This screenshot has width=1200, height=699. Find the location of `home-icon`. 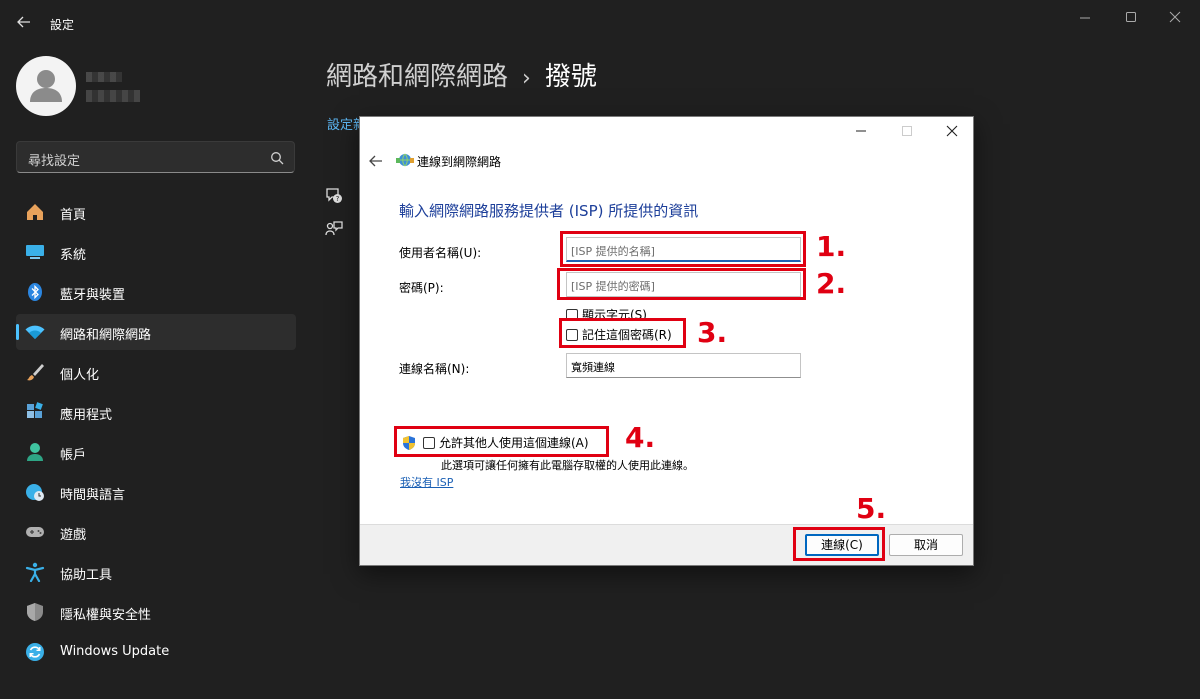

home-icon is located at coordinates (35, 212).